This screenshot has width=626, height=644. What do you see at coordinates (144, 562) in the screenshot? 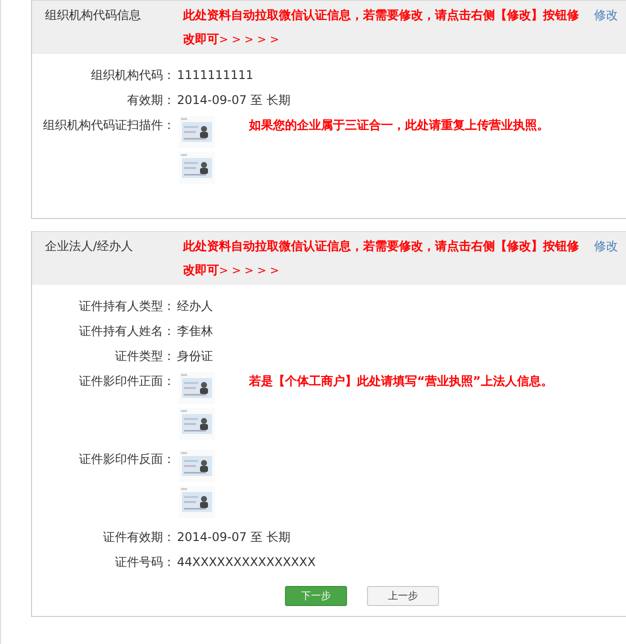
I see `field-label: 证件号码：` at bounding box center [144, 562].